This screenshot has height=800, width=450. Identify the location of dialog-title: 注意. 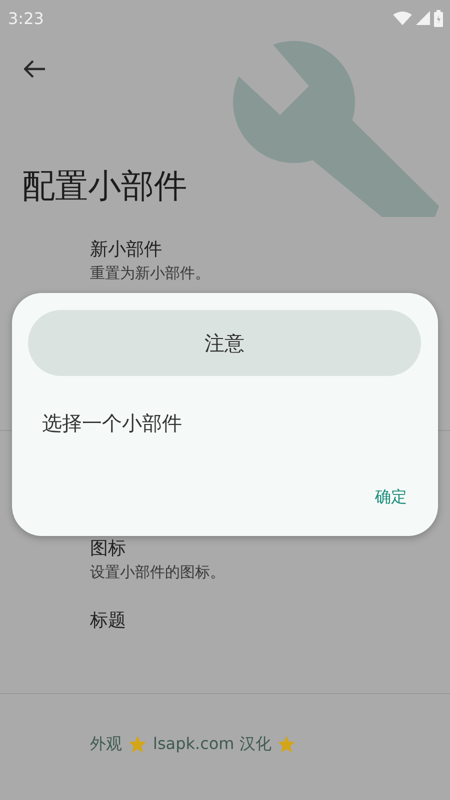
(224, 343).